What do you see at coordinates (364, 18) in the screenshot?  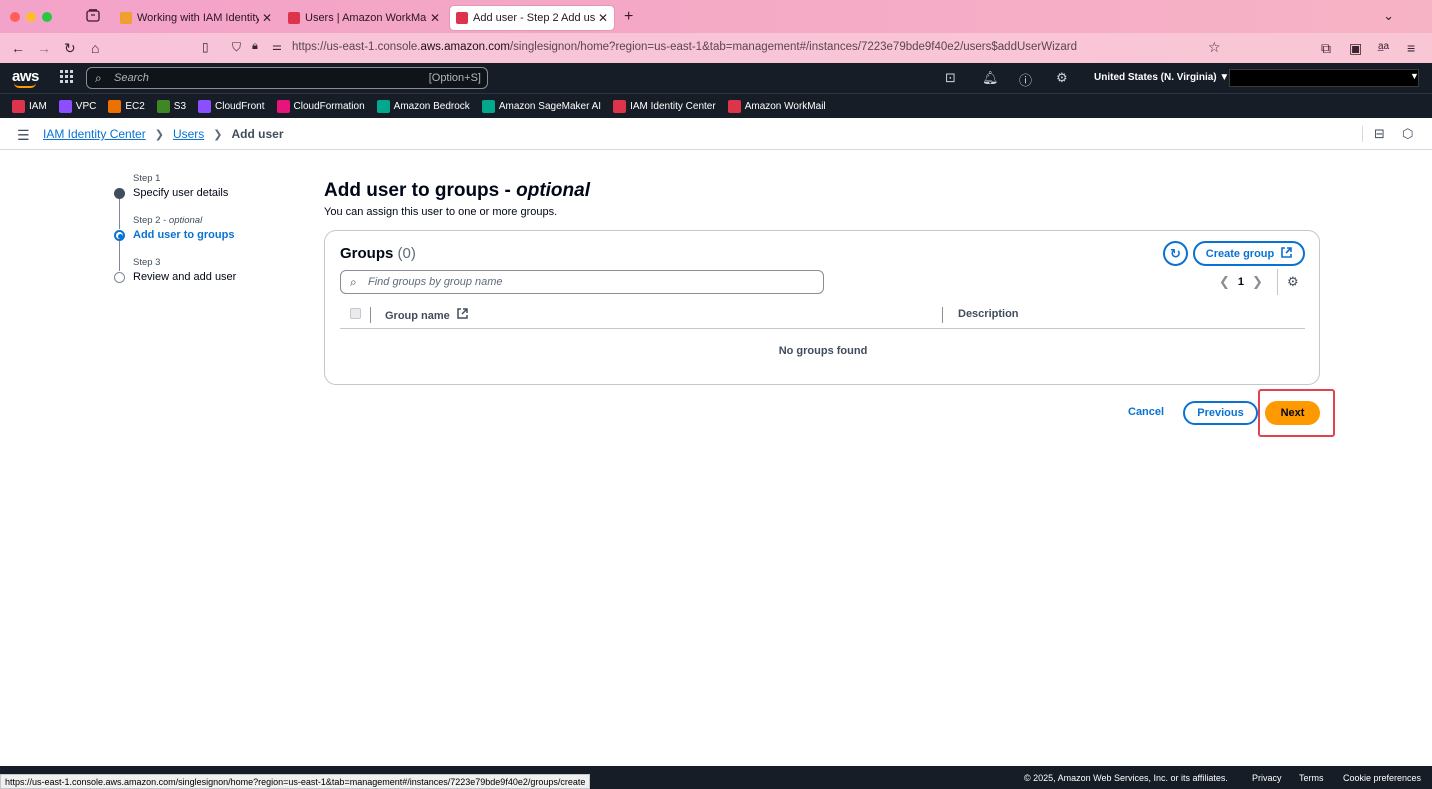 I see `browser-tab-workmail: Users | Amazon WorkMail | us-e ✕` at bounding box center [364, 18].